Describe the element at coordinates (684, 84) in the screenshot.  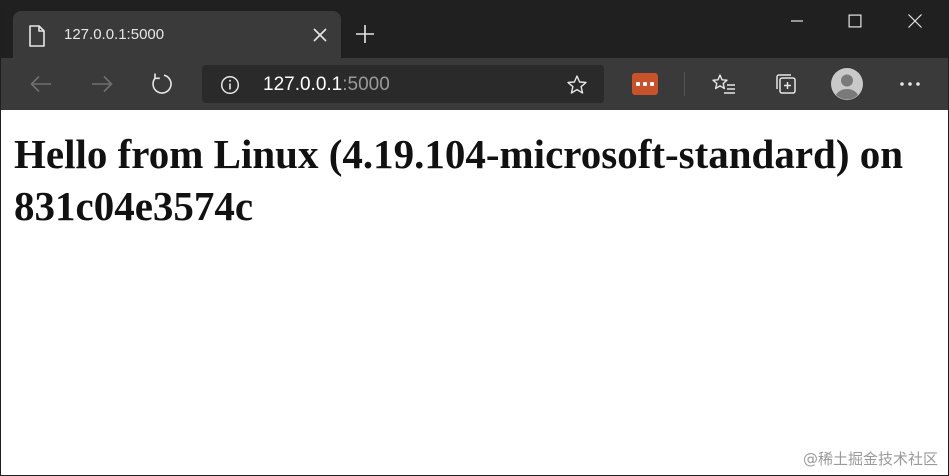
I see `toolbar-divider` at that location.